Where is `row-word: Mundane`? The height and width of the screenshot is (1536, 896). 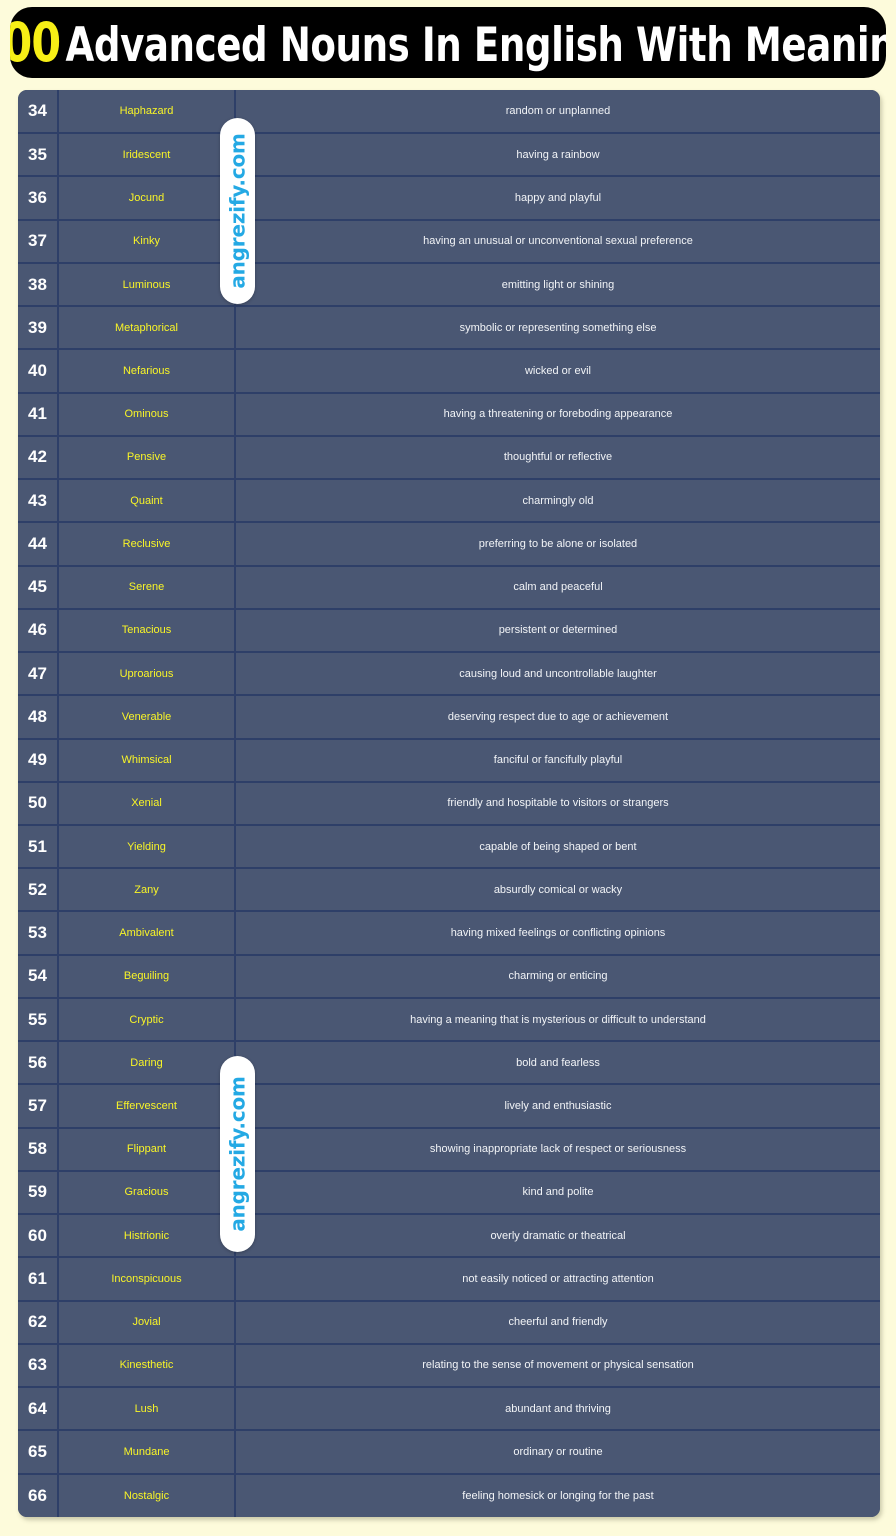 row-word: Mundane is located at coordinates (147, 1452).